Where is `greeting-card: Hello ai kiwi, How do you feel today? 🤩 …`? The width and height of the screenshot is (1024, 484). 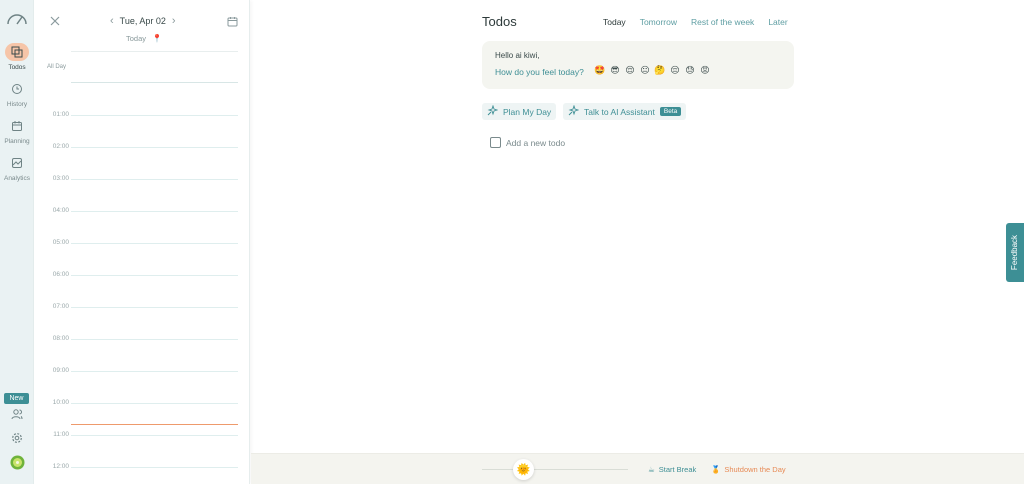 greeting-card: Hello ai kiwi, How do you feel today? 🤩 … is located at coordinates (638, 65).